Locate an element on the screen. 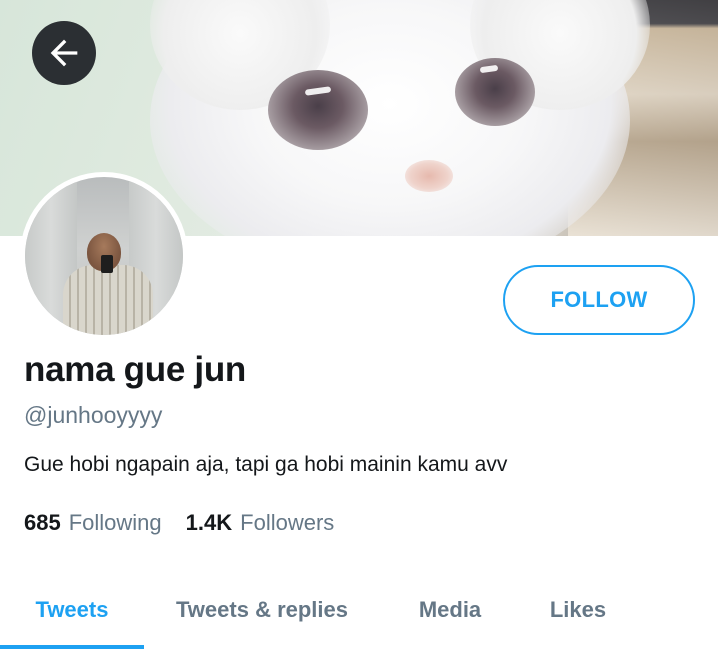 The image size is (718, 649). following-count: 685 is located at coordinates (42, 522).